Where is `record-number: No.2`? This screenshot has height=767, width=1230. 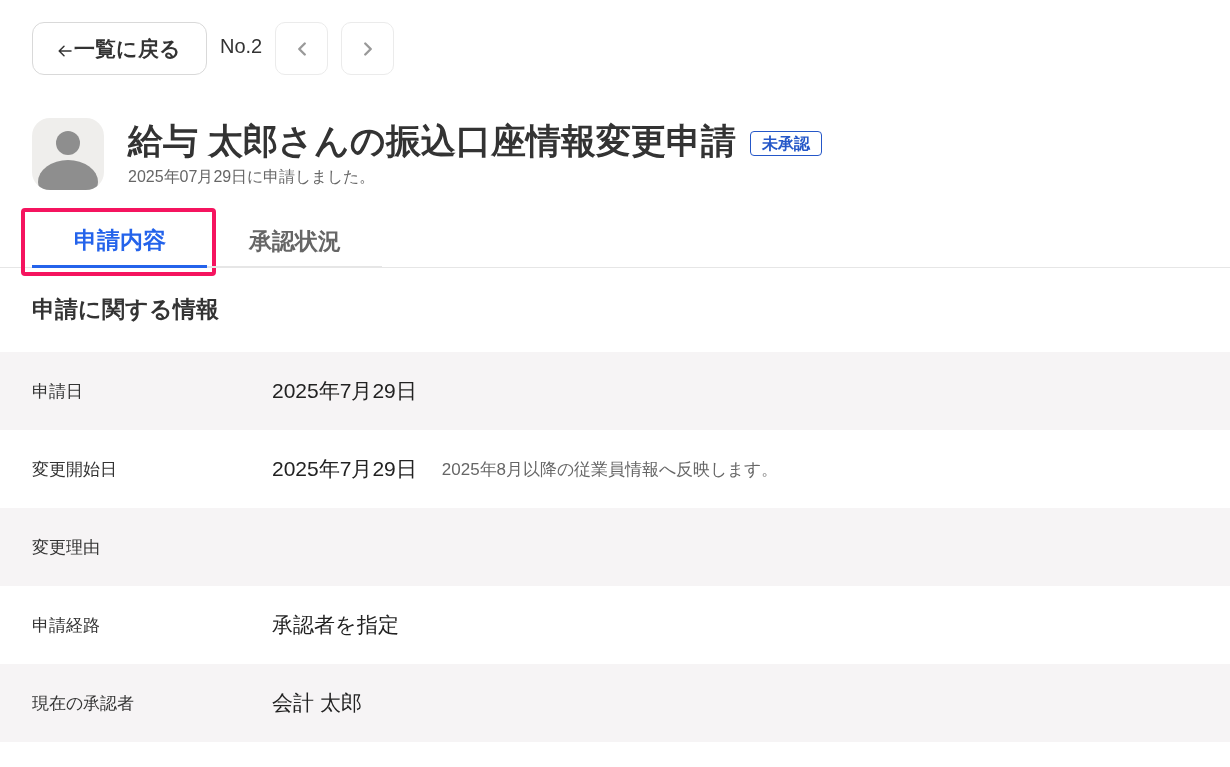
record-number: No.2 is located at coordinates (241, 46).